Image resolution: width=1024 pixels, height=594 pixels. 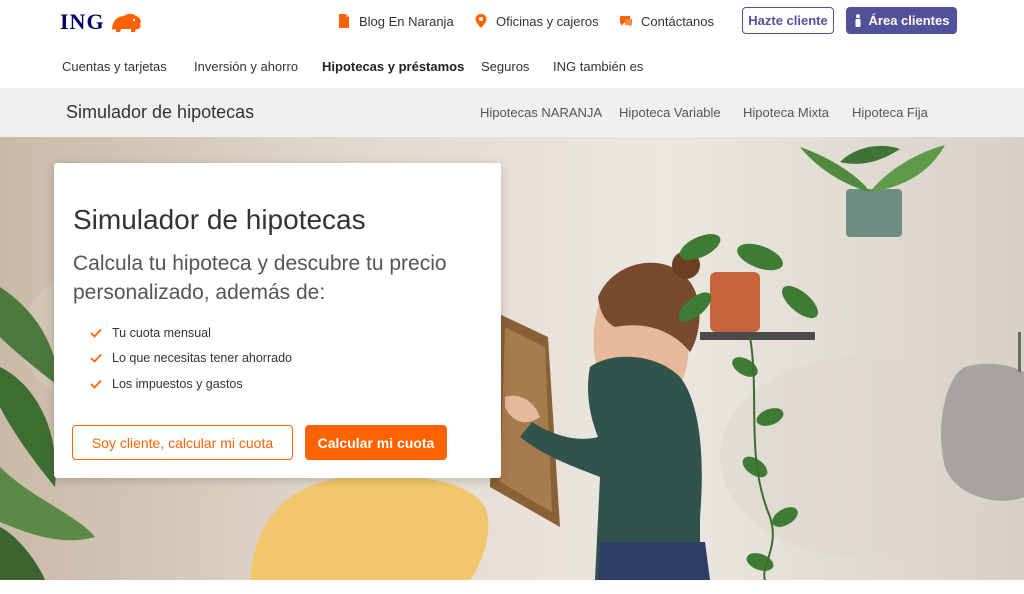 What do you see at coordinates (677, 21) in the screenshot?
I see `contact-link-label: Contáctanos` at bounding box center [677, 21].